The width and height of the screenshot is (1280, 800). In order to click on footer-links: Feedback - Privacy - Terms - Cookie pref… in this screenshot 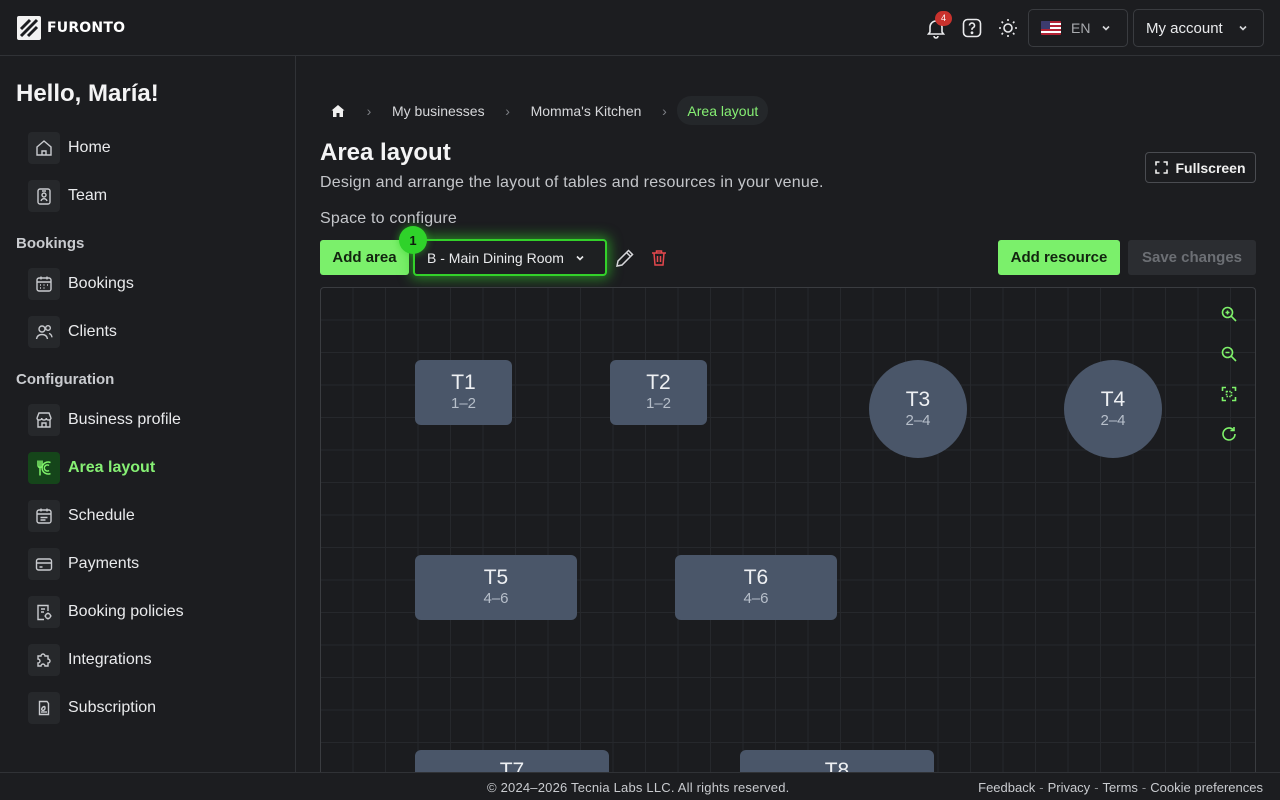, I will do `click(1120, 787)`.